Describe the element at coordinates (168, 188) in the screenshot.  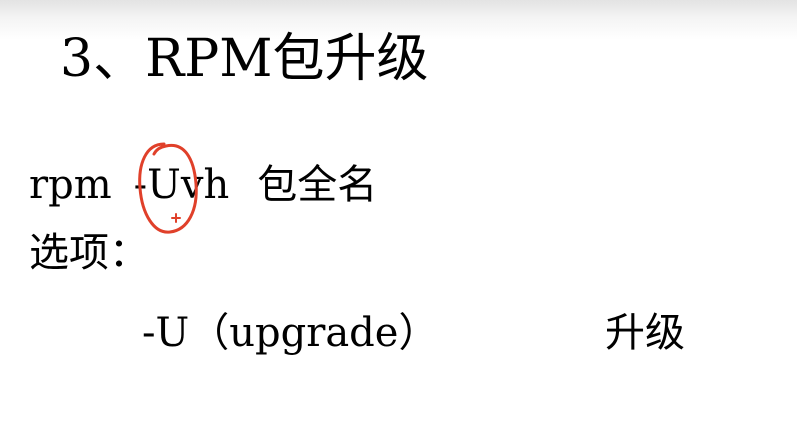
I see `annotation-circle-icon` at that location.